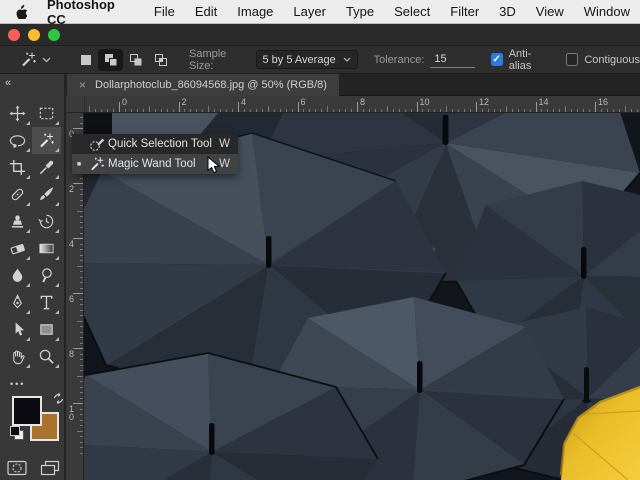 This screenshot has height=480, width=640. What do you see at coordinates (17, 140) in the screenshot?
I see `tool-lasso` at bounding box center [17, 140].